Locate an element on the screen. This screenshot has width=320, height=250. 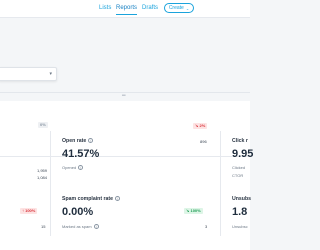
opened-label: Opened i is located at coordinates (73, 168).